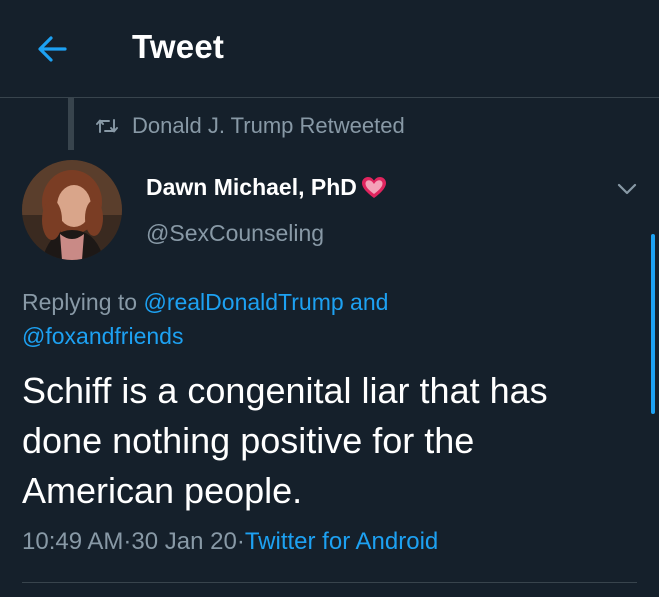 The image size is (659, 597). I want to click on chevron-down-icon, so click(627, 189).